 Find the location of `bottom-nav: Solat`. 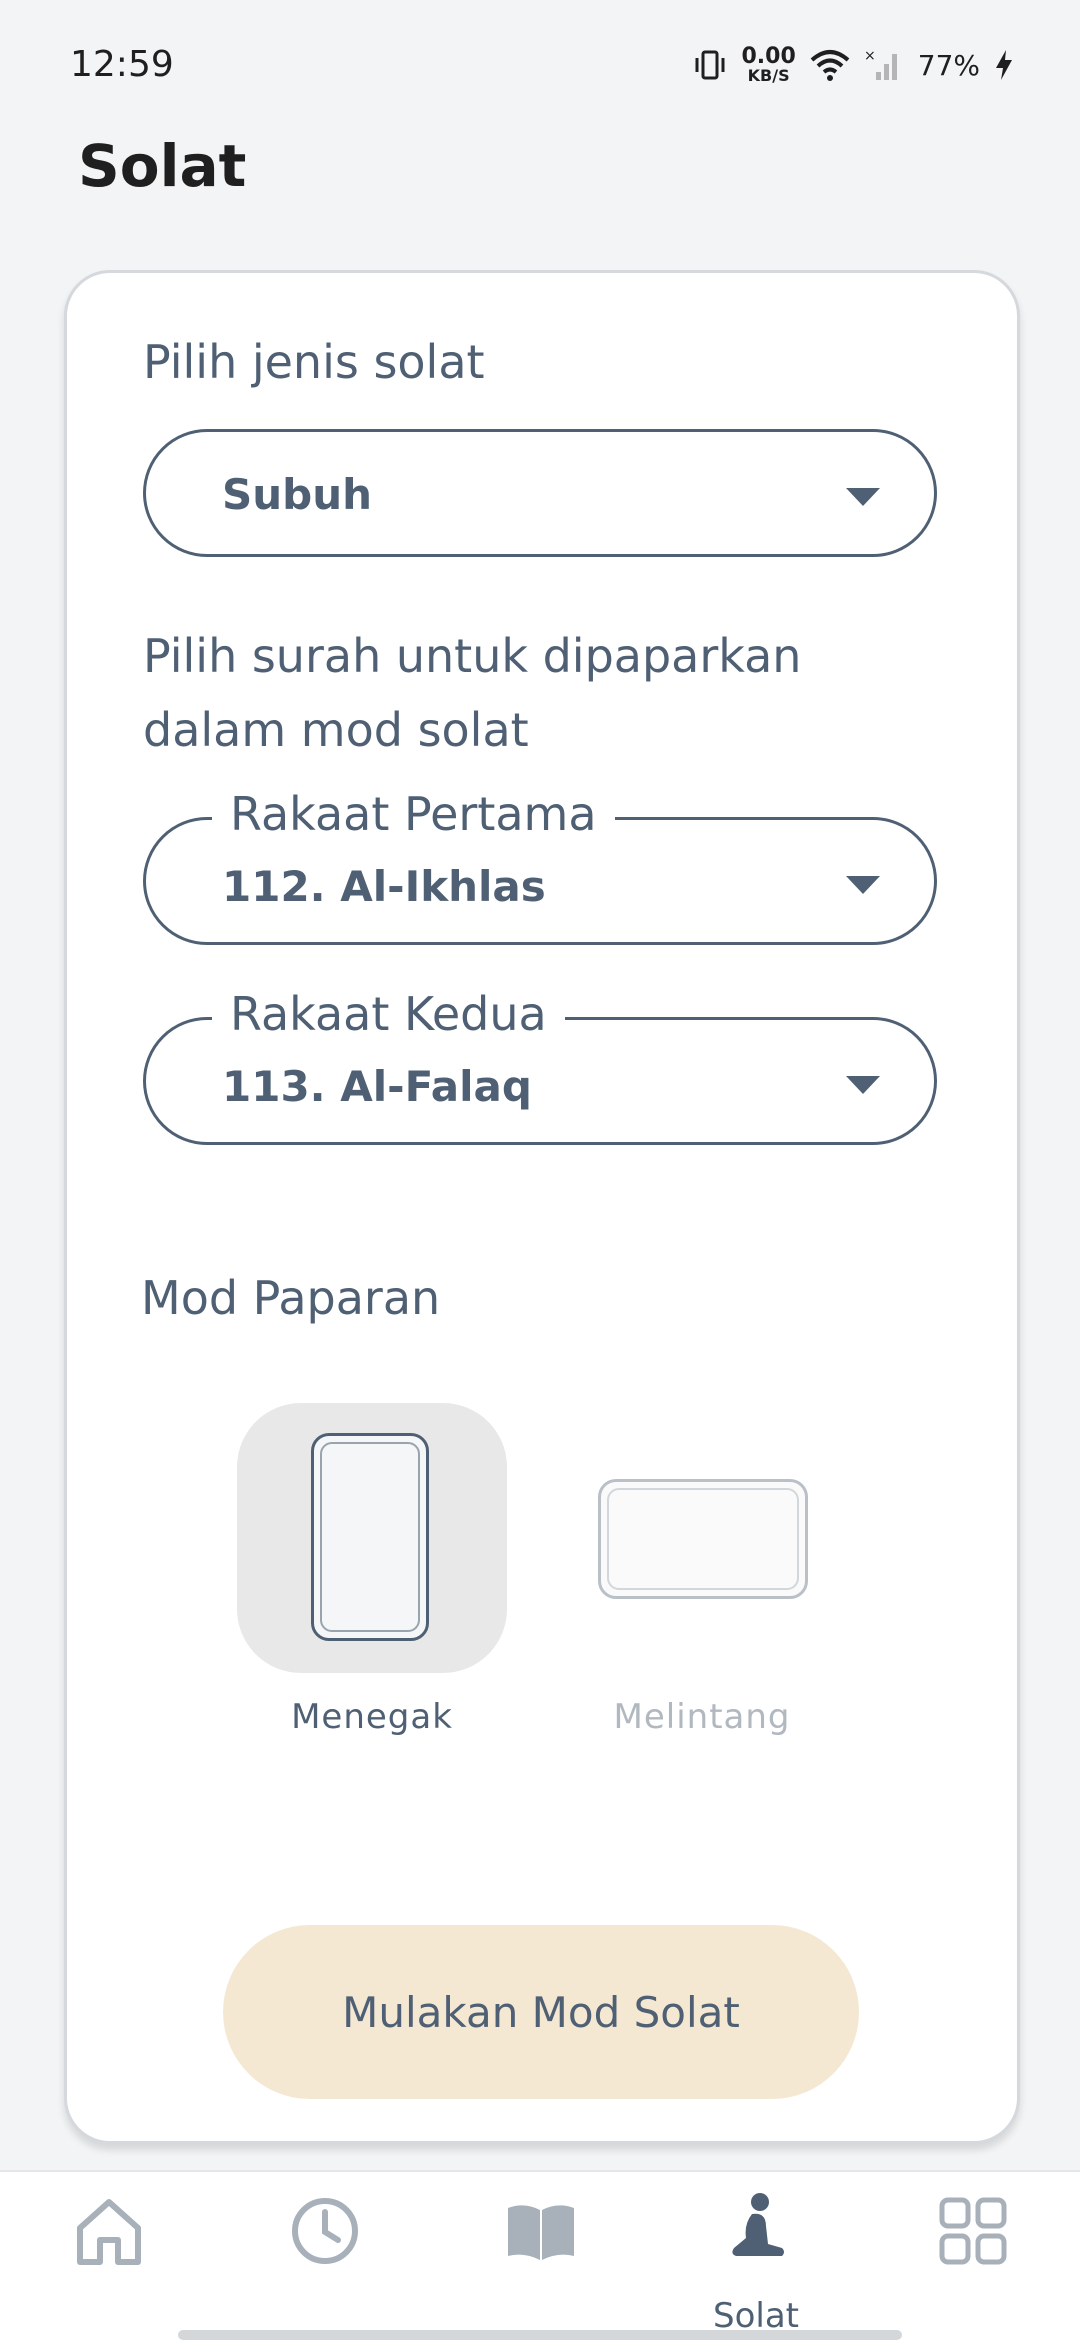

bottom-nav: Solat is located at coordinates (540, 2256).